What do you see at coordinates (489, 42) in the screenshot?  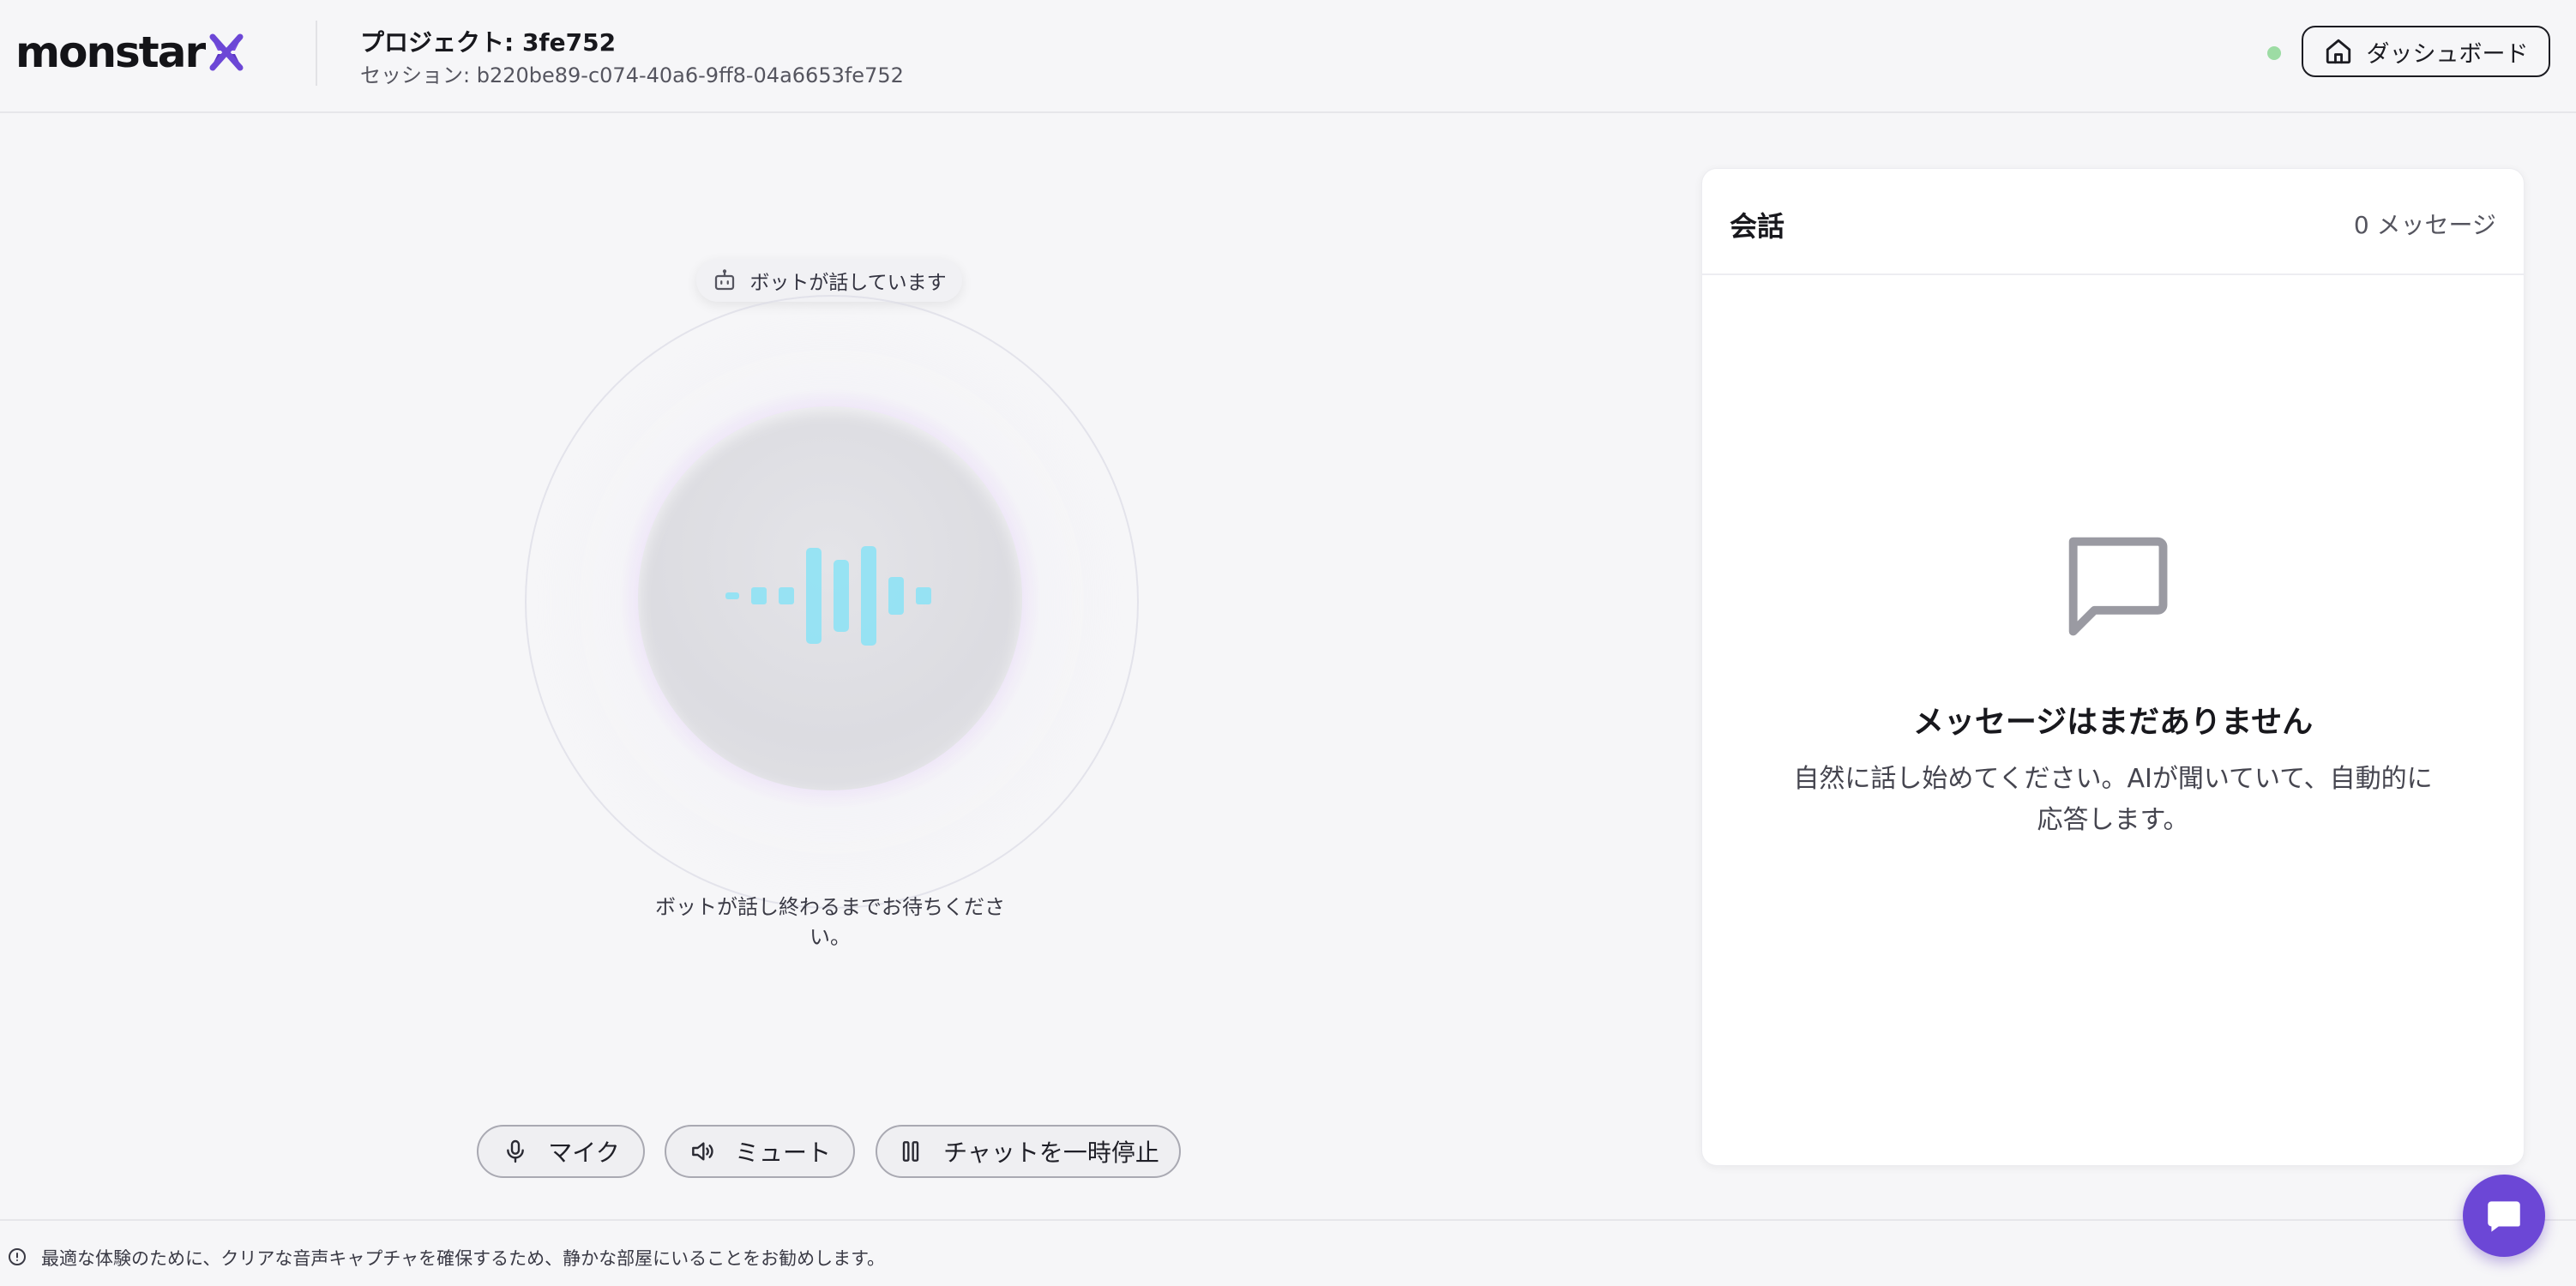 I see `project-title: プロジェクト: 3fe752` at bounding box center [489, 42].